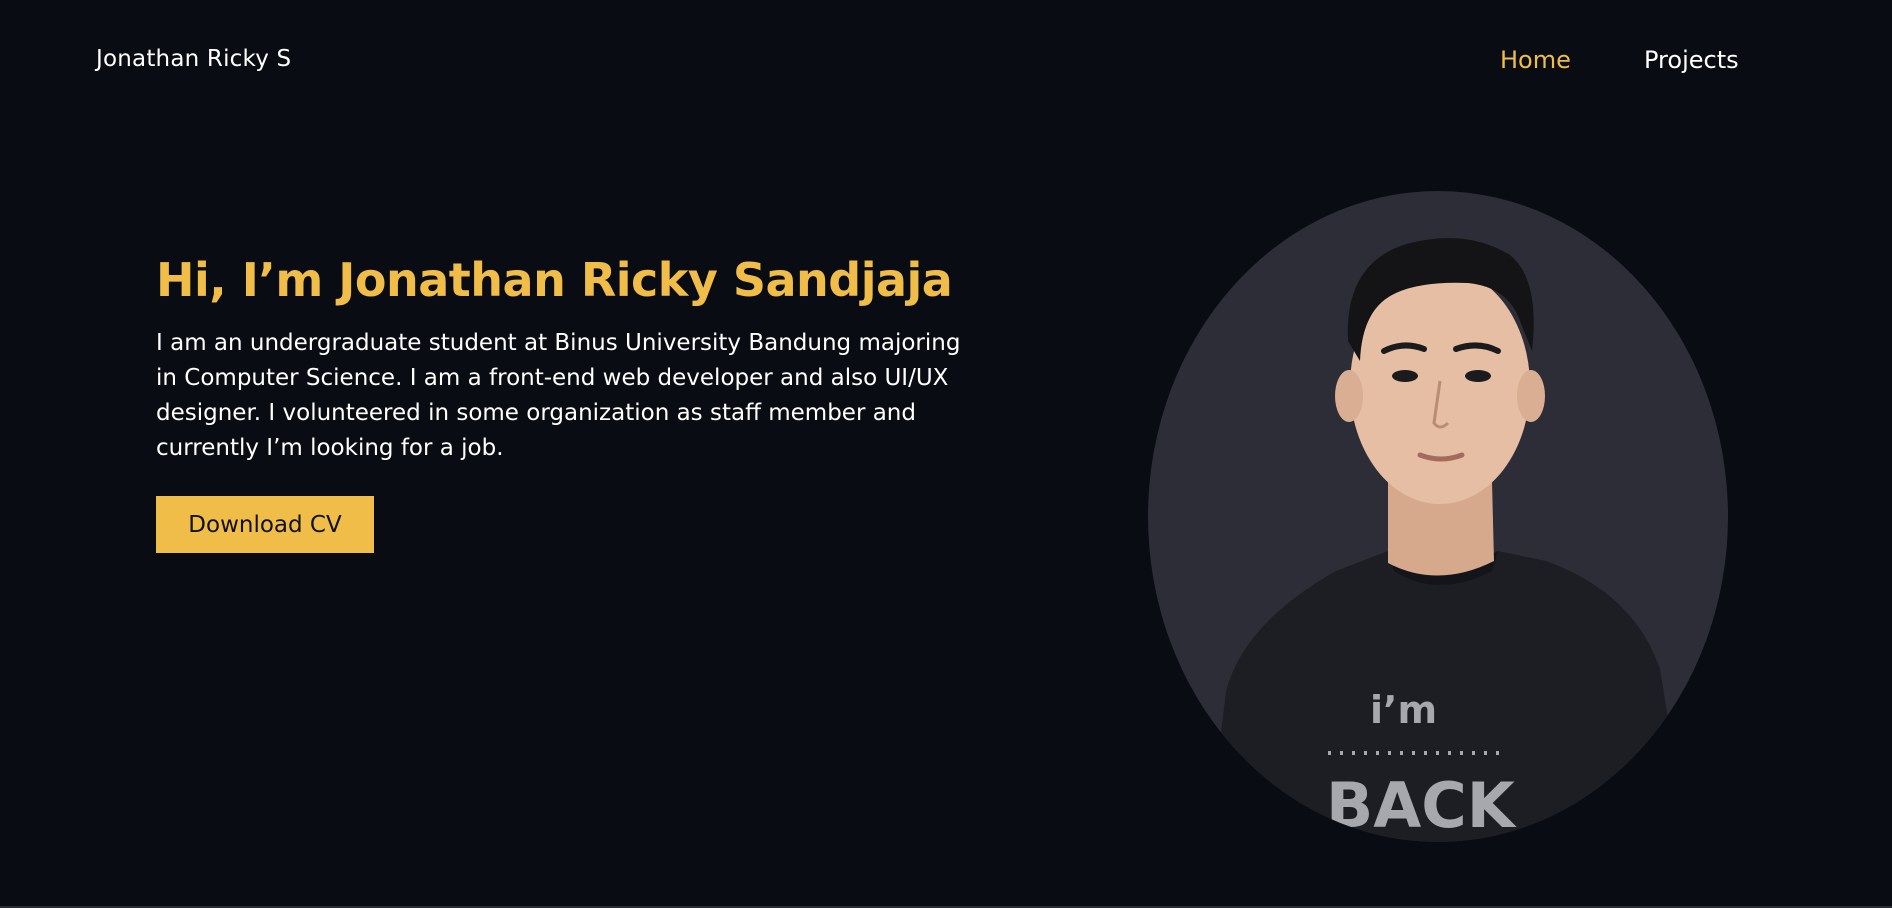  What do you see at coordinates (1403, 710) in the screenshot?
I see `shirt-text-top: i’m` at bounding box center [1403, 710].